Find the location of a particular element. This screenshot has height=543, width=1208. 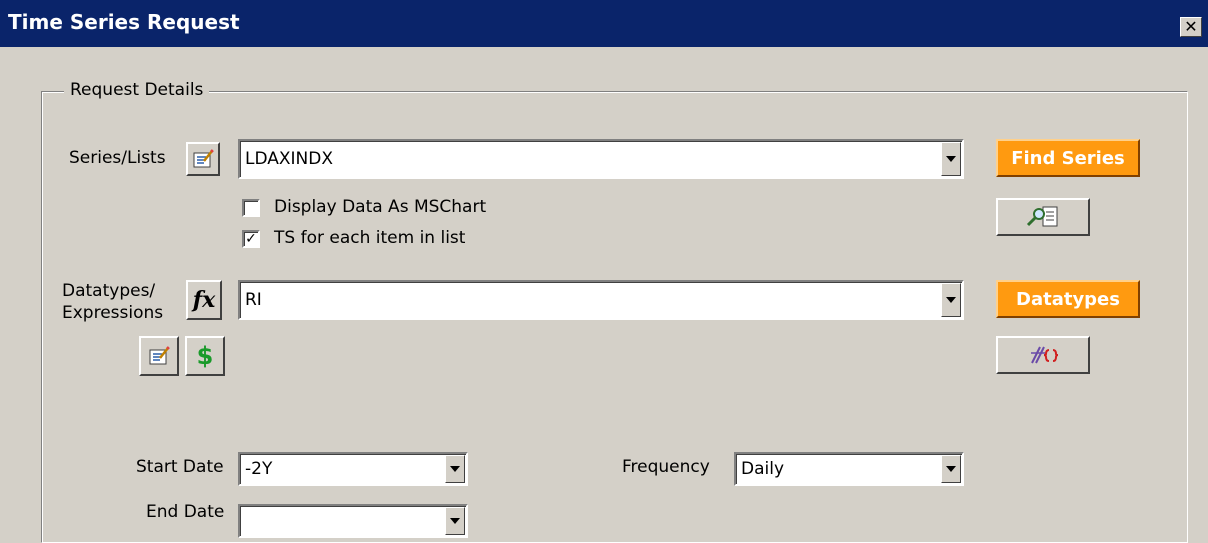

frequency-combo: Daily is located at coordinates (849, 469).